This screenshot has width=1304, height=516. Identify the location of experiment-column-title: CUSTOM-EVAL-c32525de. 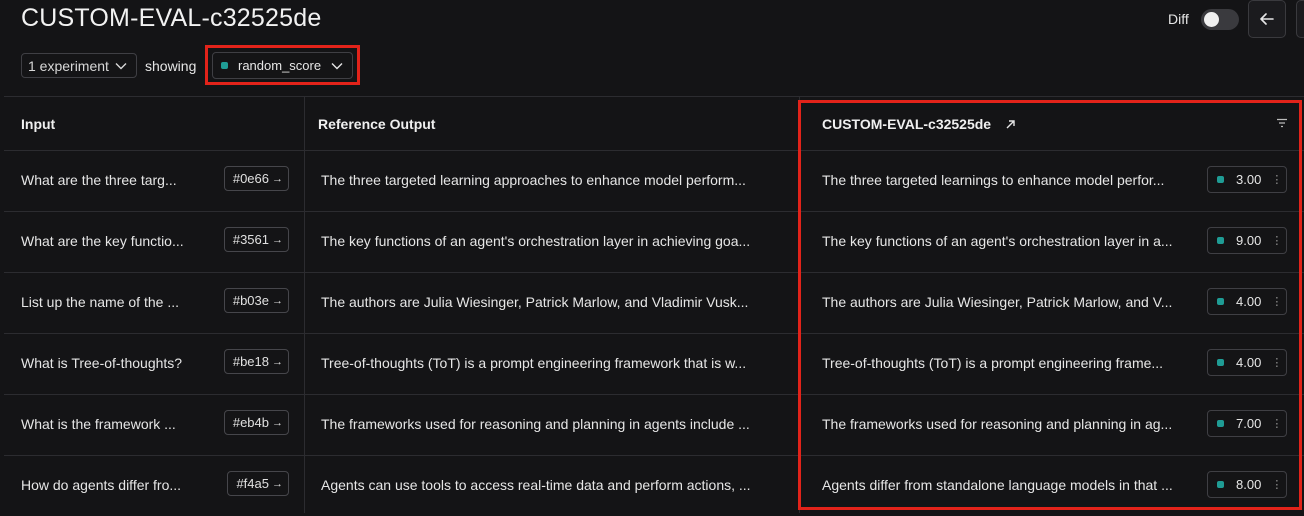
(907, 124).